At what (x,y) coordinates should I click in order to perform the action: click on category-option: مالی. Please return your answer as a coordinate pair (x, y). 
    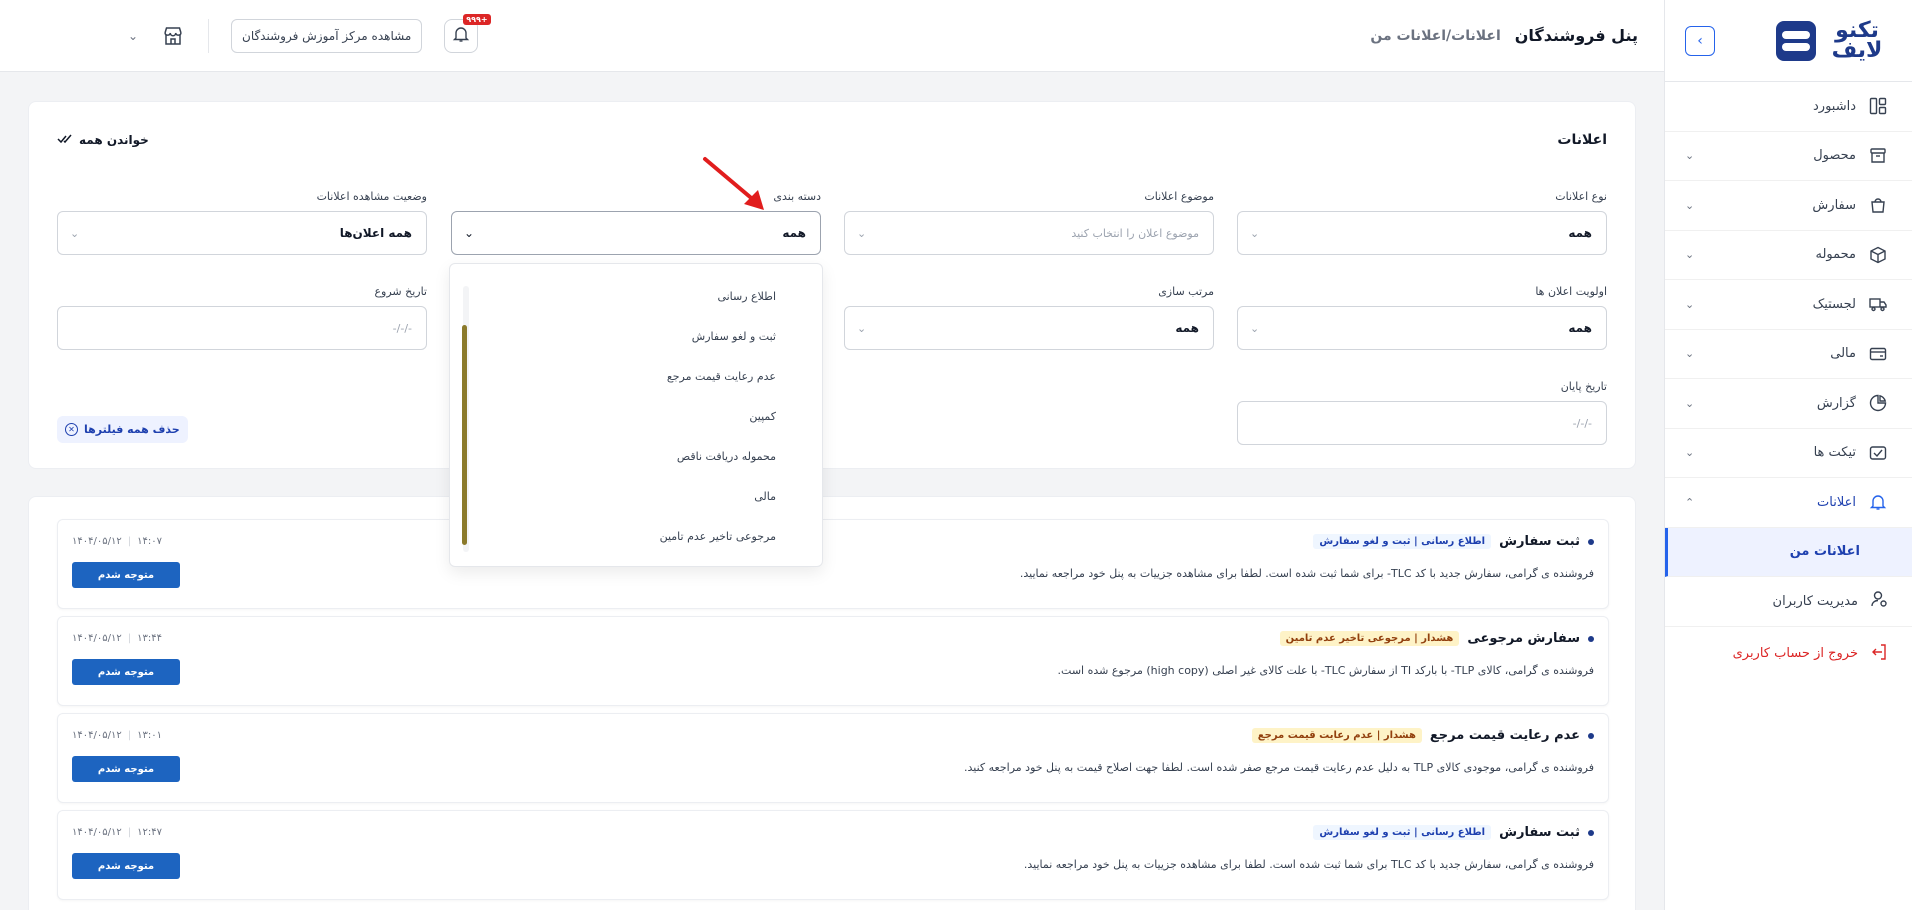
    Looking at the image, I should click on (636, 496).